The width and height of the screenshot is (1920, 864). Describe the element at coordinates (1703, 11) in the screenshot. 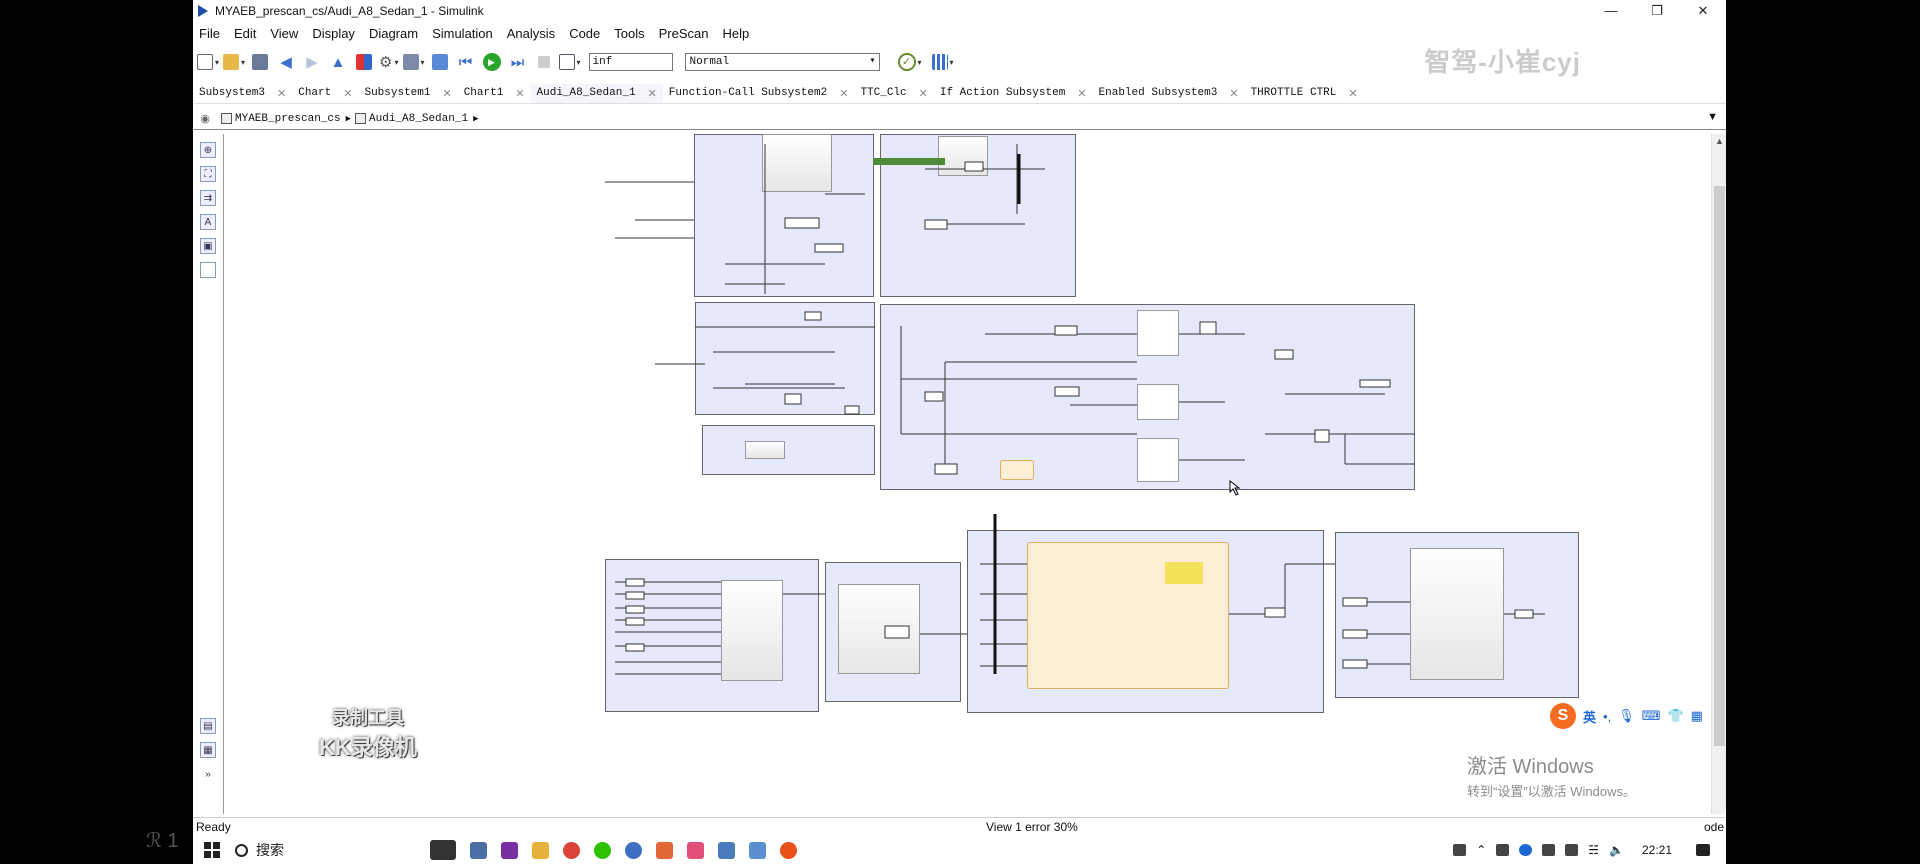

I see `close-button: ✕` at that location.